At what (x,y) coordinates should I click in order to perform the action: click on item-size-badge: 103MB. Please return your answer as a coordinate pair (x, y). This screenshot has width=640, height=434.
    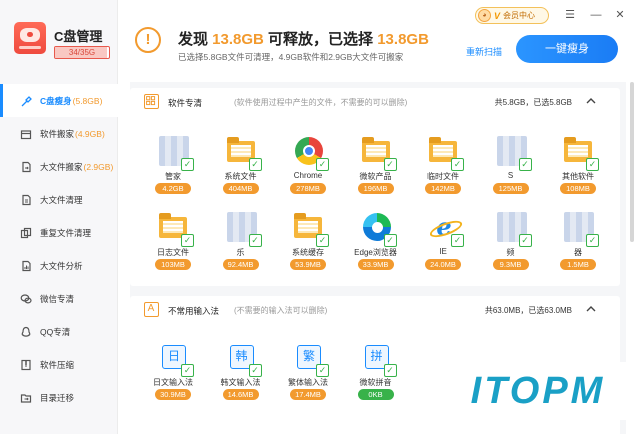
    Looking at the image, I should click on (173, 264).